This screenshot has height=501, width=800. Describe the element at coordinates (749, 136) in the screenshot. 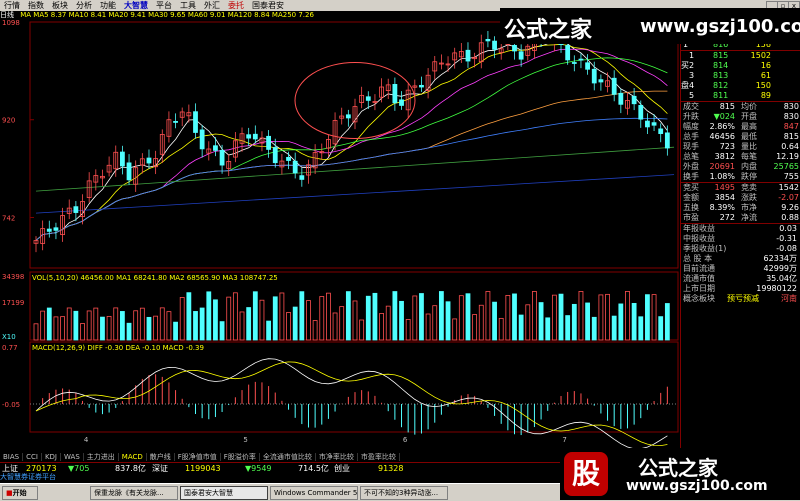

I see `stat-label: 最低` at that location.